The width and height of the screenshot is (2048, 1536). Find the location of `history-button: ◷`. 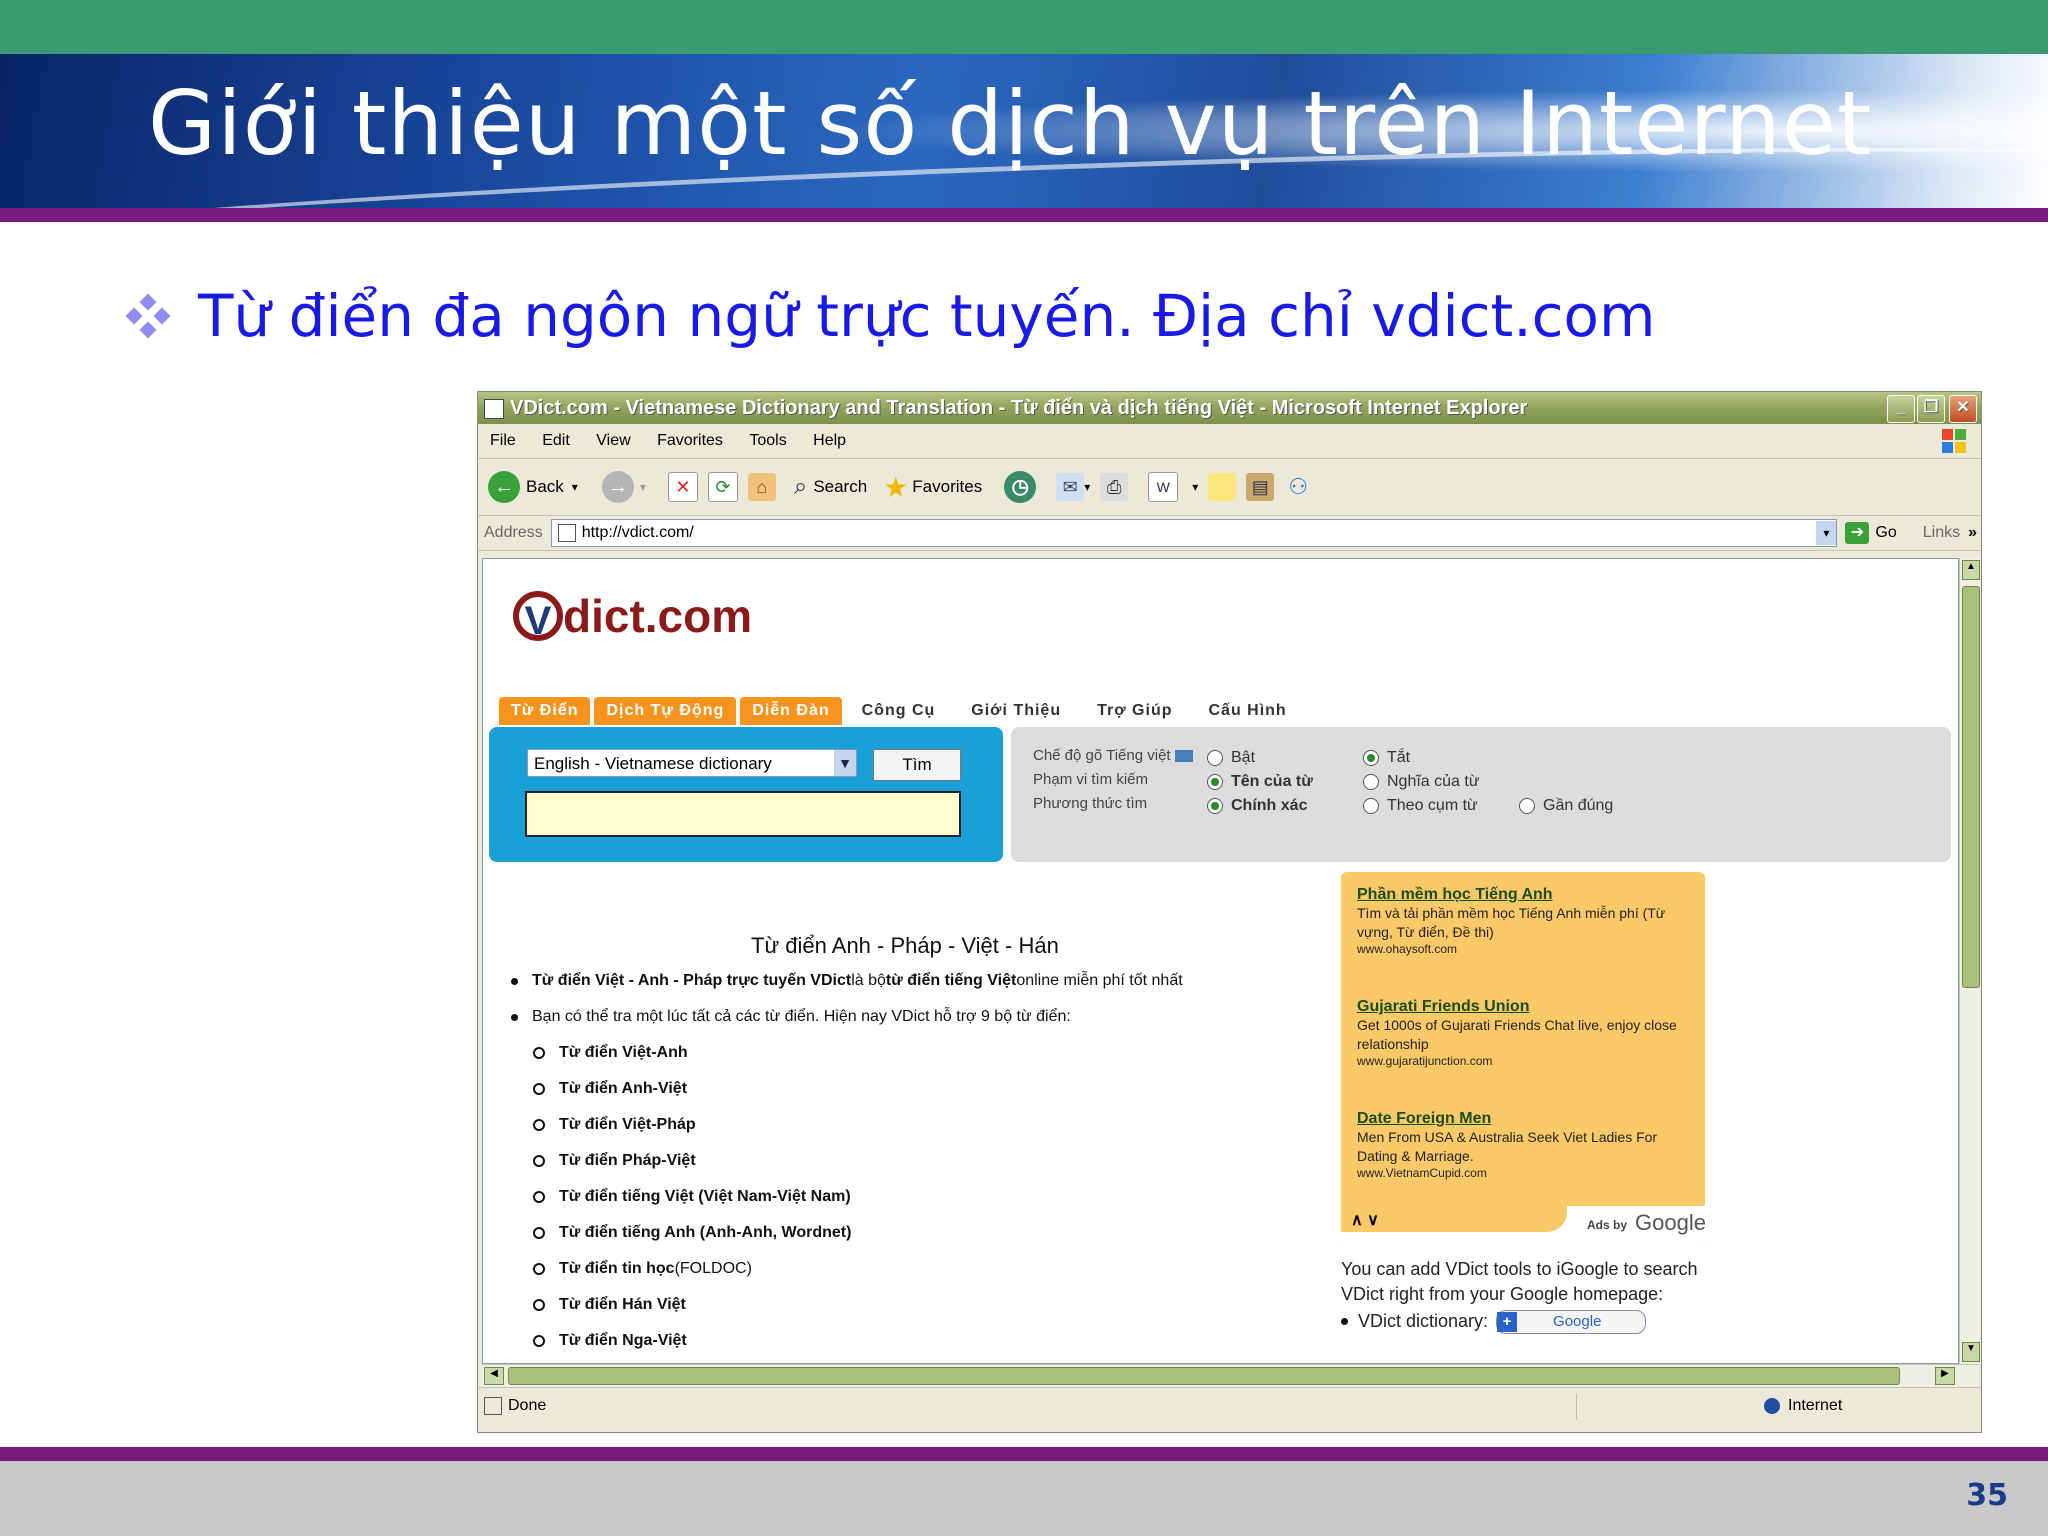

history-button: ◷ is located at coordinates (1014, 487).